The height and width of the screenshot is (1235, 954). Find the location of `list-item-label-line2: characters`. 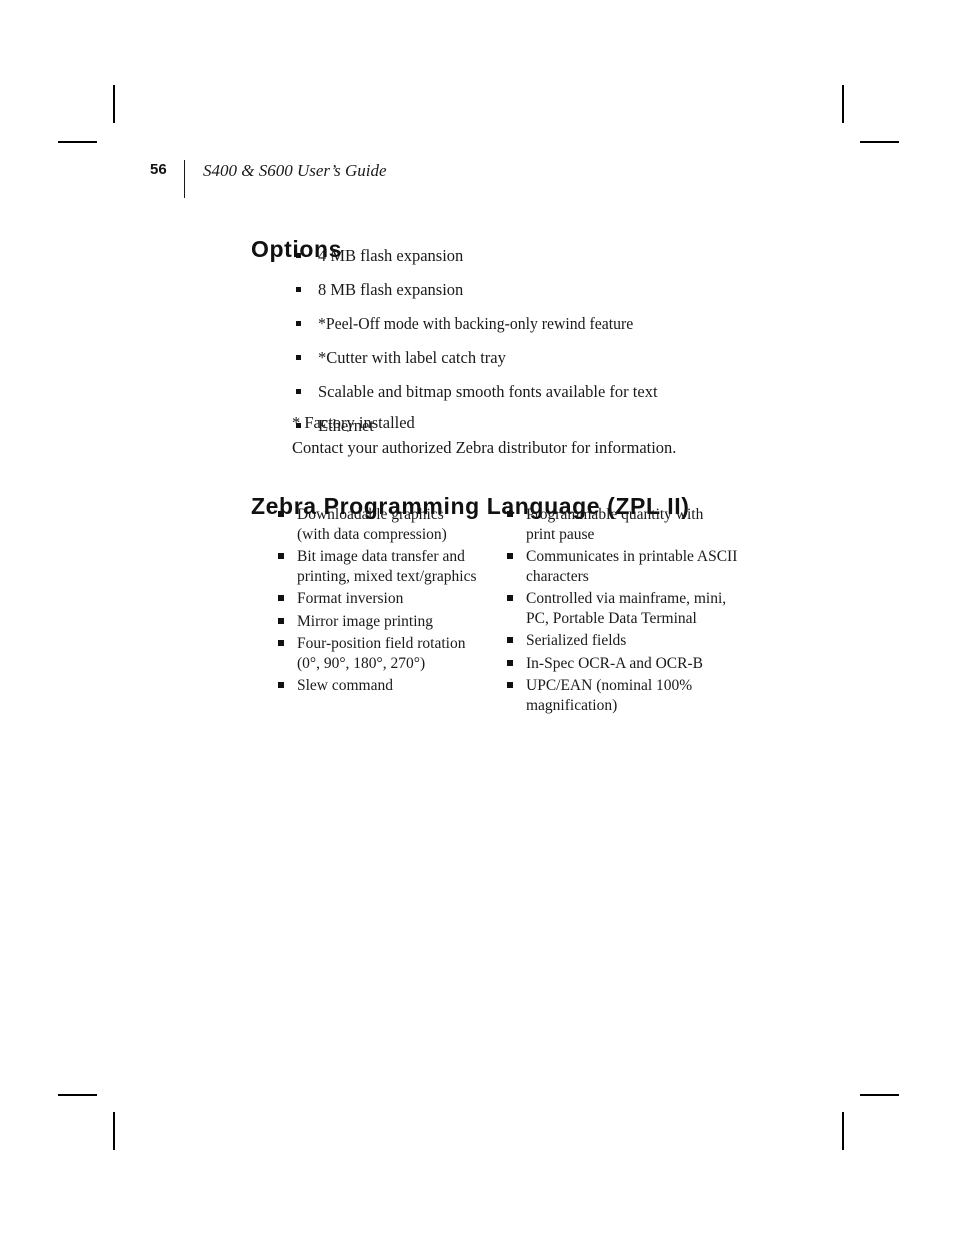

list-item-label-line2: characters is located at coordinates (557, 576).